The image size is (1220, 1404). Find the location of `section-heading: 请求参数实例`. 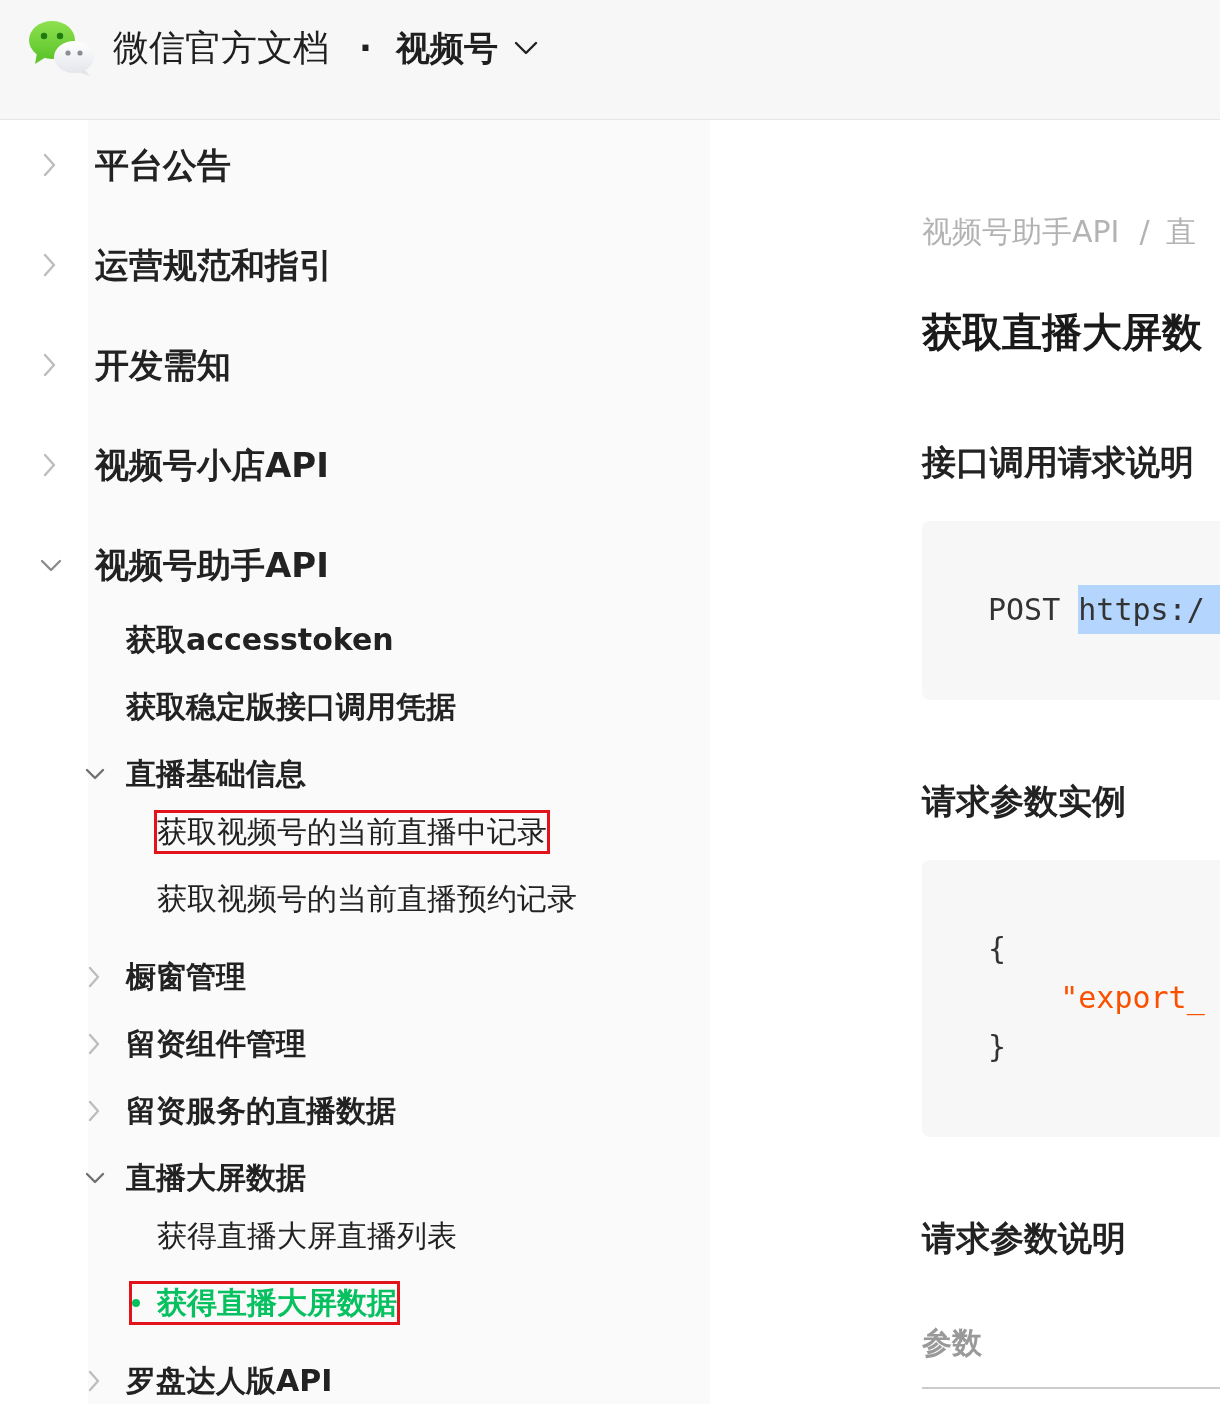

section-heading: 请求参数实例 is located at coordinates (1024, 801).